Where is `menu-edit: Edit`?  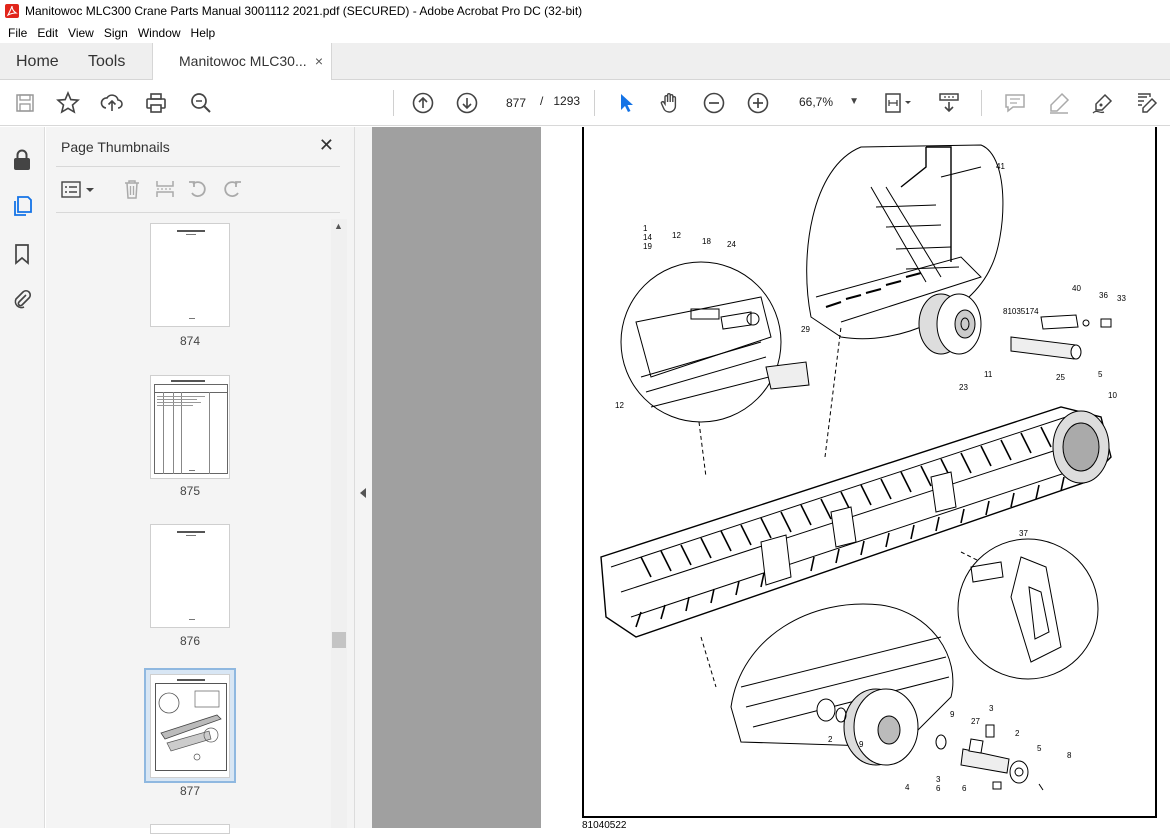 menu-edit: Edit is located at coordinates (47, 33).